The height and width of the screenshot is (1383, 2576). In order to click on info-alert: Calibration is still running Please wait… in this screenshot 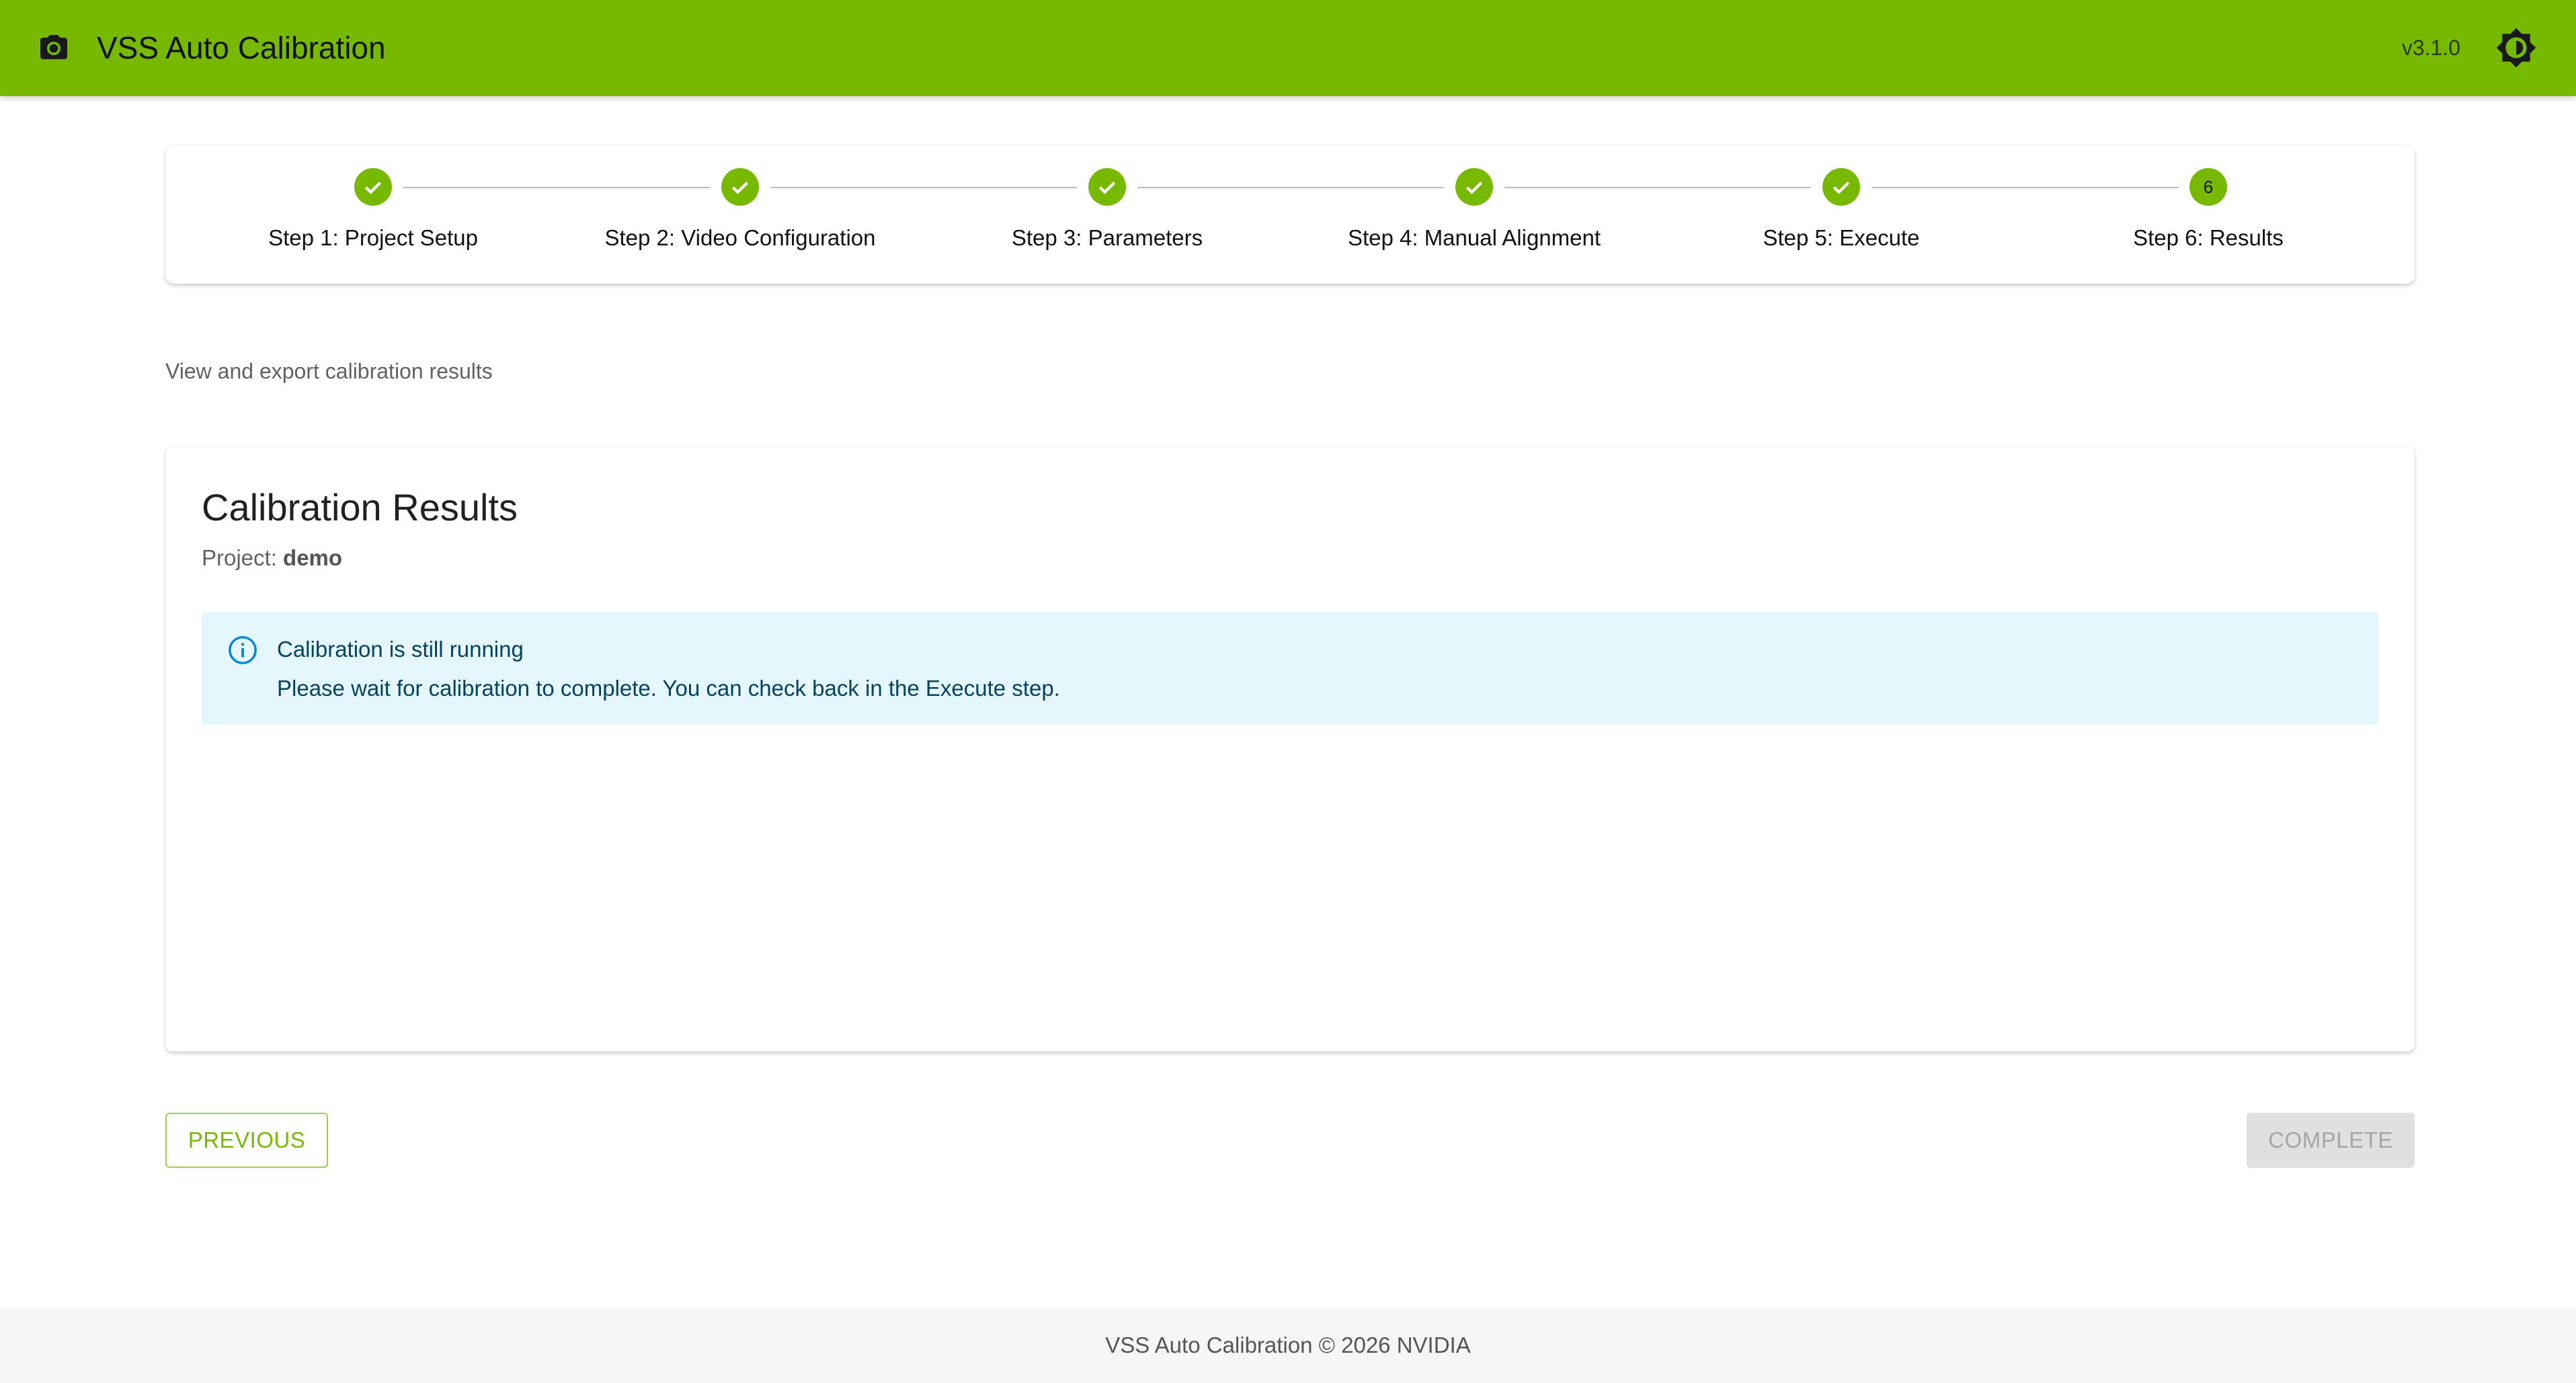, I will do `click(1290, 669)`.